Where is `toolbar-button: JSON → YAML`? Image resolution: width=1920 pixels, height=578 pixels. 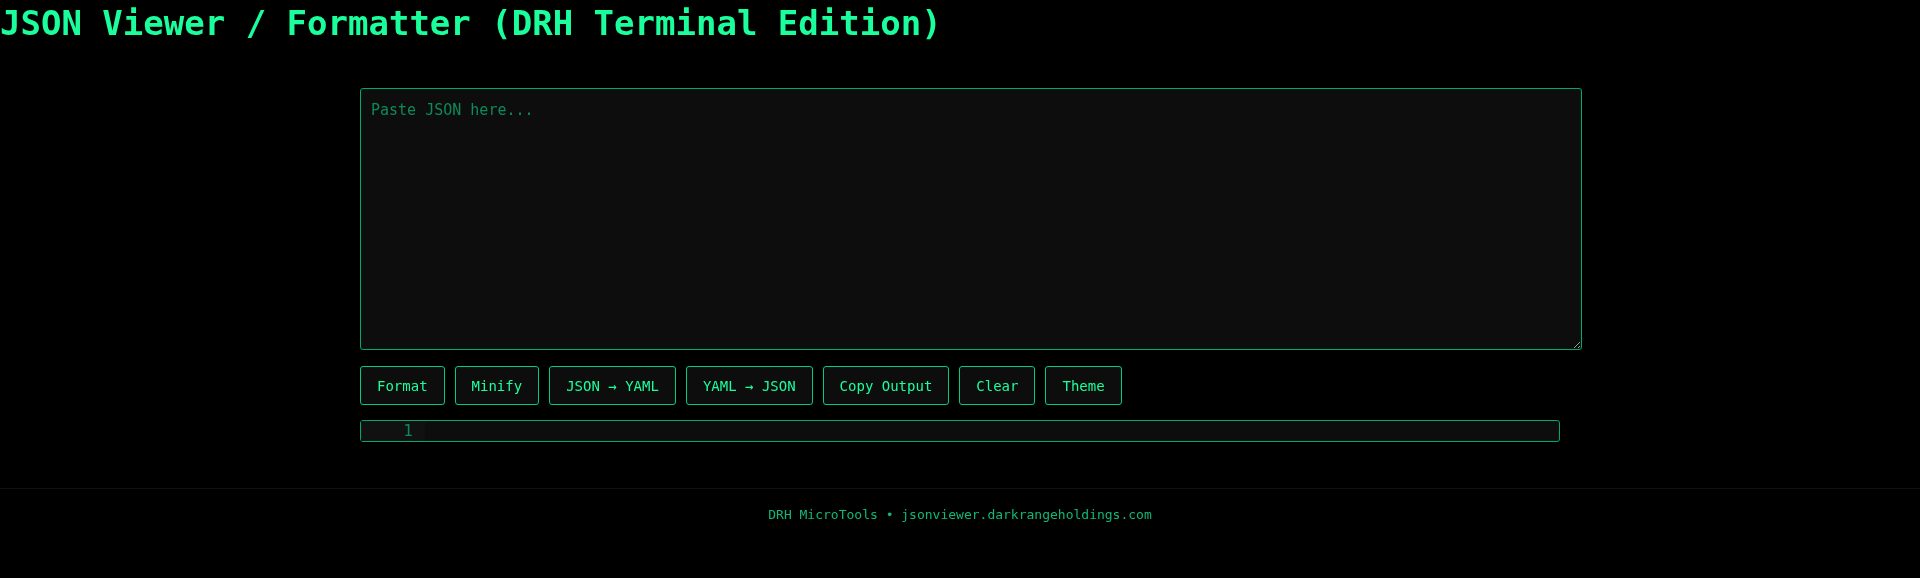 toolbar-button: JSON → YAML is located at coordinates (612, 385).